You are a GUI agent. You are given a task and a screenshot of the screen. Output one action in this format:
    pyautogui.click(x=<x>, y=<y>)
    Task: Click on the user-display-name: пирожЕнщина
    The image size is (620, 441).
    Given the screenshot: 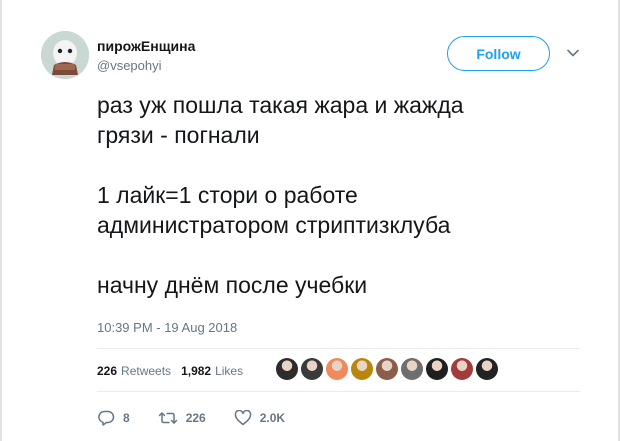 What is the action you would take?
    pyautogui.click(x=146, y=46)
    